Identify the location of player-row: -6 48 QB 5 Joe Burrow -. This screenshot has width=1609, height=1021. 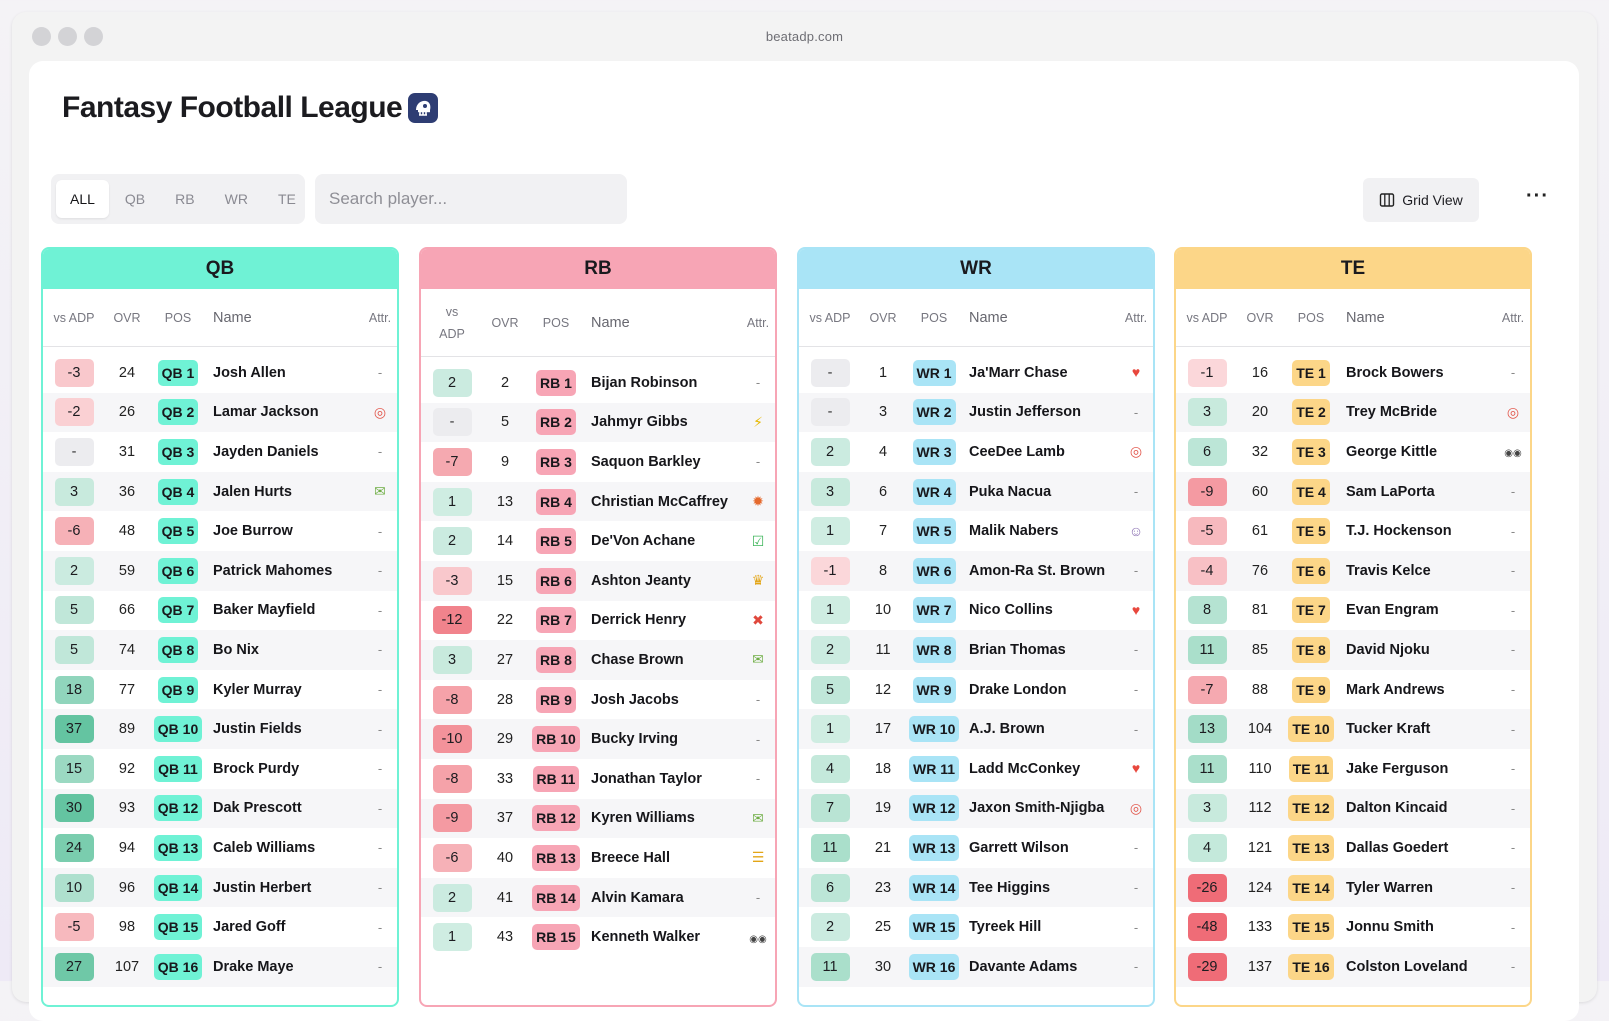
(220, 531).